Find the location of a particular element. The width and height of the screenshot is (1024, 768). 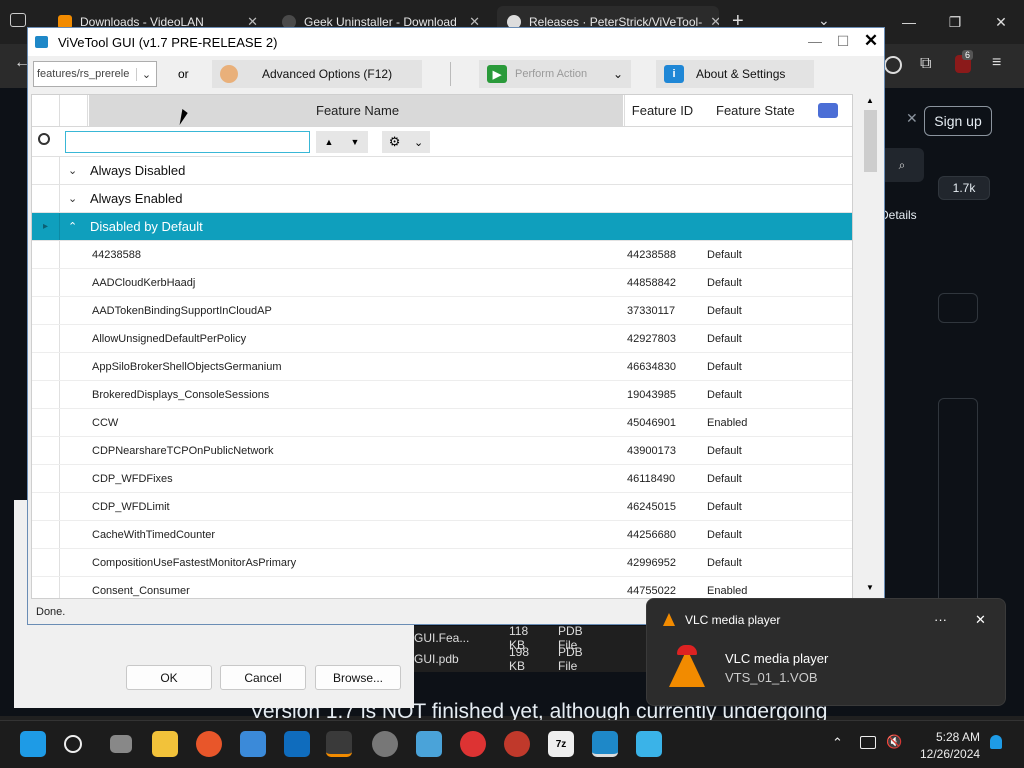

sign-up-button: Sign up is located at coordinates (958, 121).